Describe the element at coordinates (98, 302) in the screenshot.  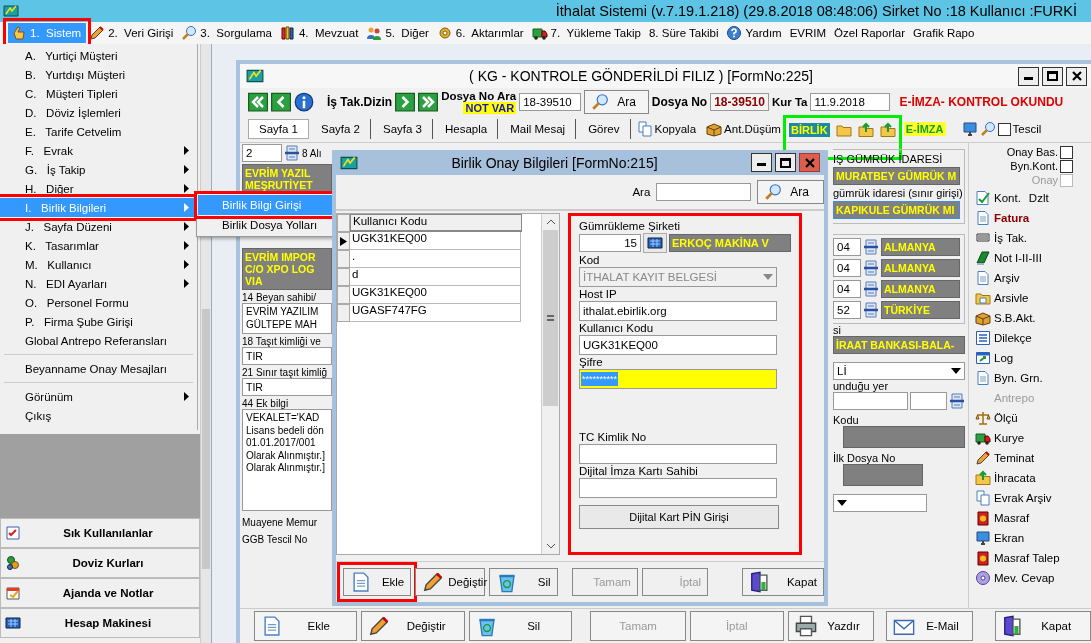
I see `menu-item: O. Personel Formu` at that location.